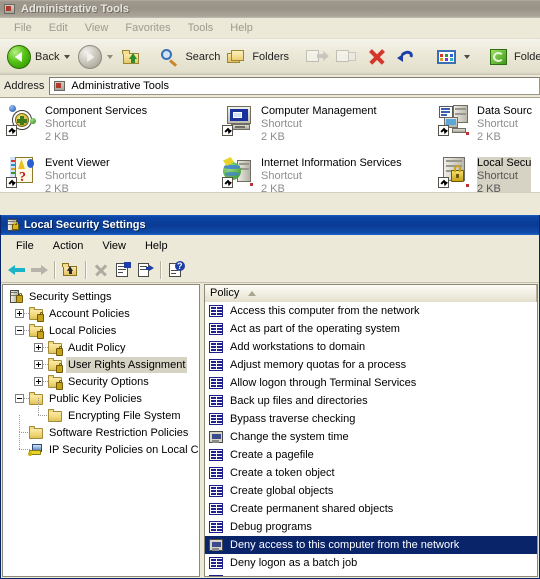 Image resolution: width=540 pixels, height=579 pixels. What do you see at coordinates (407, 57) in the screenshot?
I see `undo-button` at bounding box center [407, 57].